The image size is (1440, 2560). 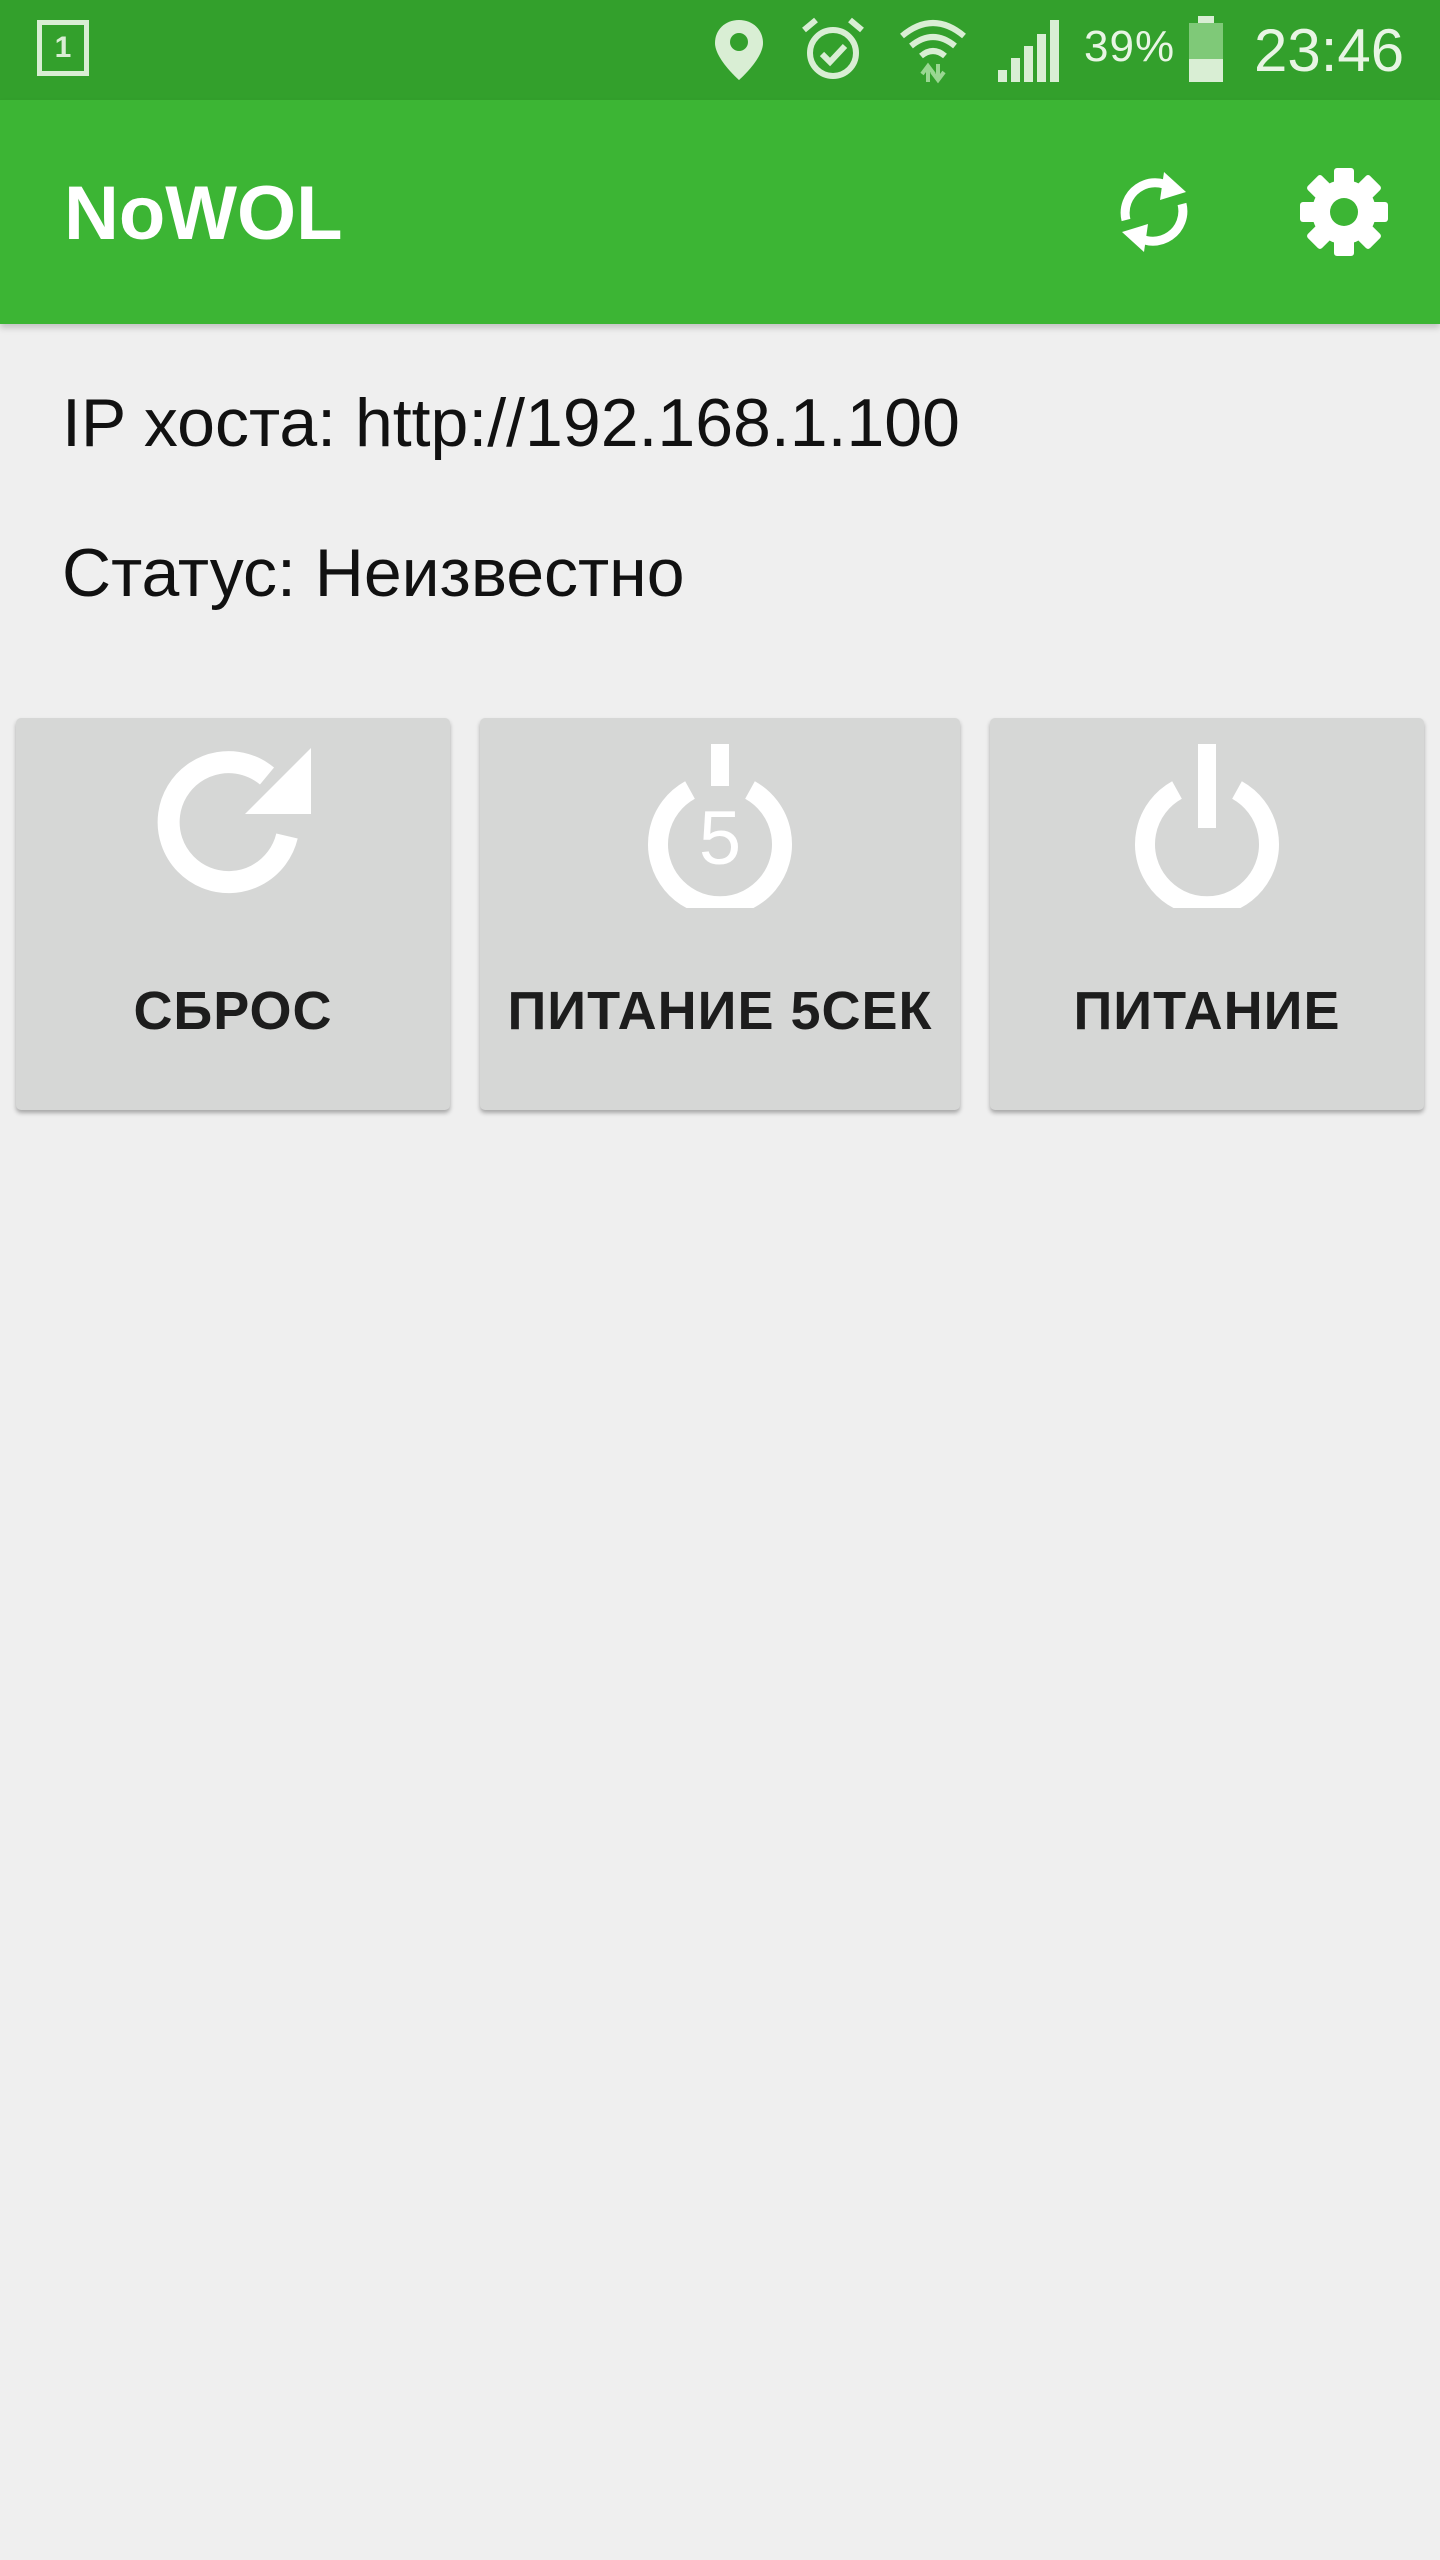 I want to click on status-text: Статус: Неизвестно, so click(x=373, y=573).